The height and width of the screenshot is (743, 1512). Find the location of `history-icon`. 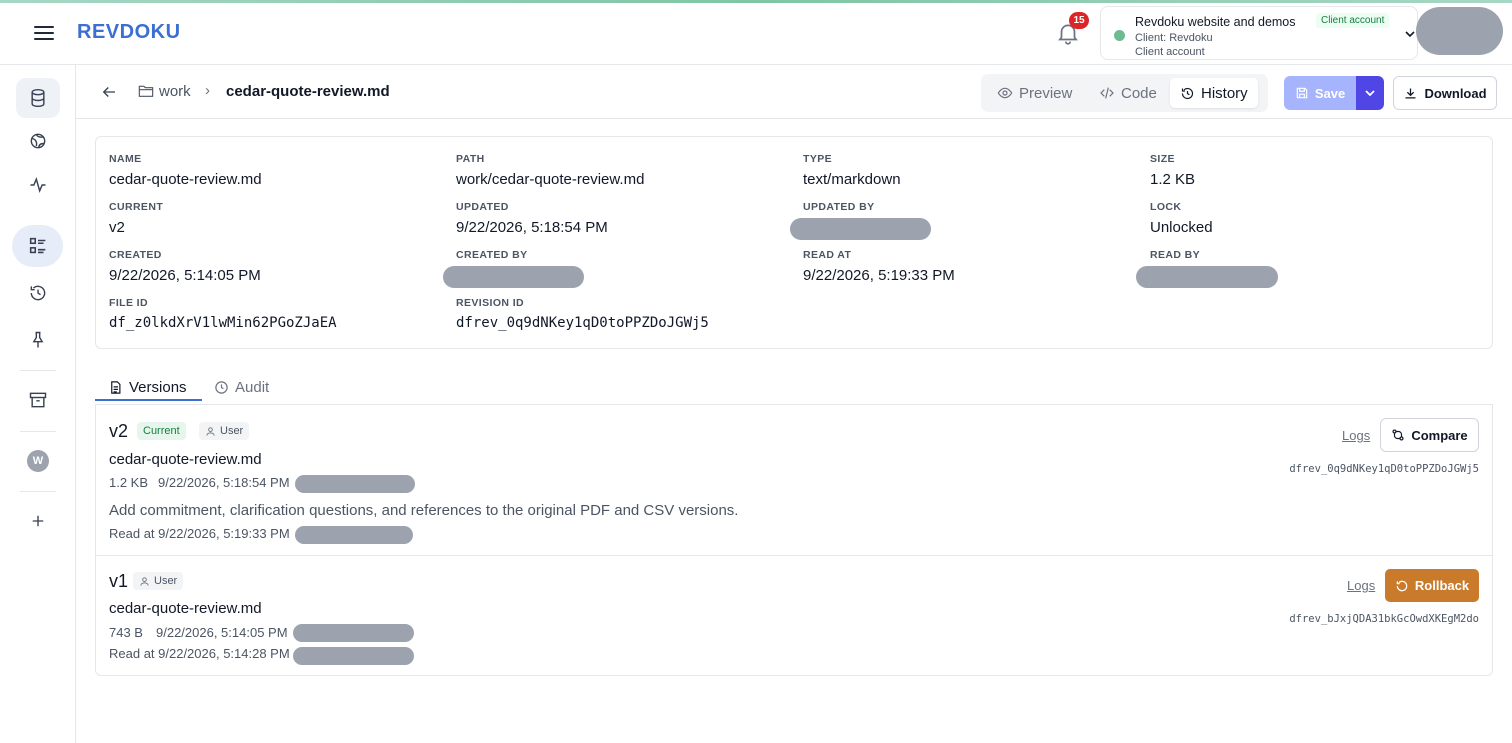

history-icon is located at coordinates (1187, 93).